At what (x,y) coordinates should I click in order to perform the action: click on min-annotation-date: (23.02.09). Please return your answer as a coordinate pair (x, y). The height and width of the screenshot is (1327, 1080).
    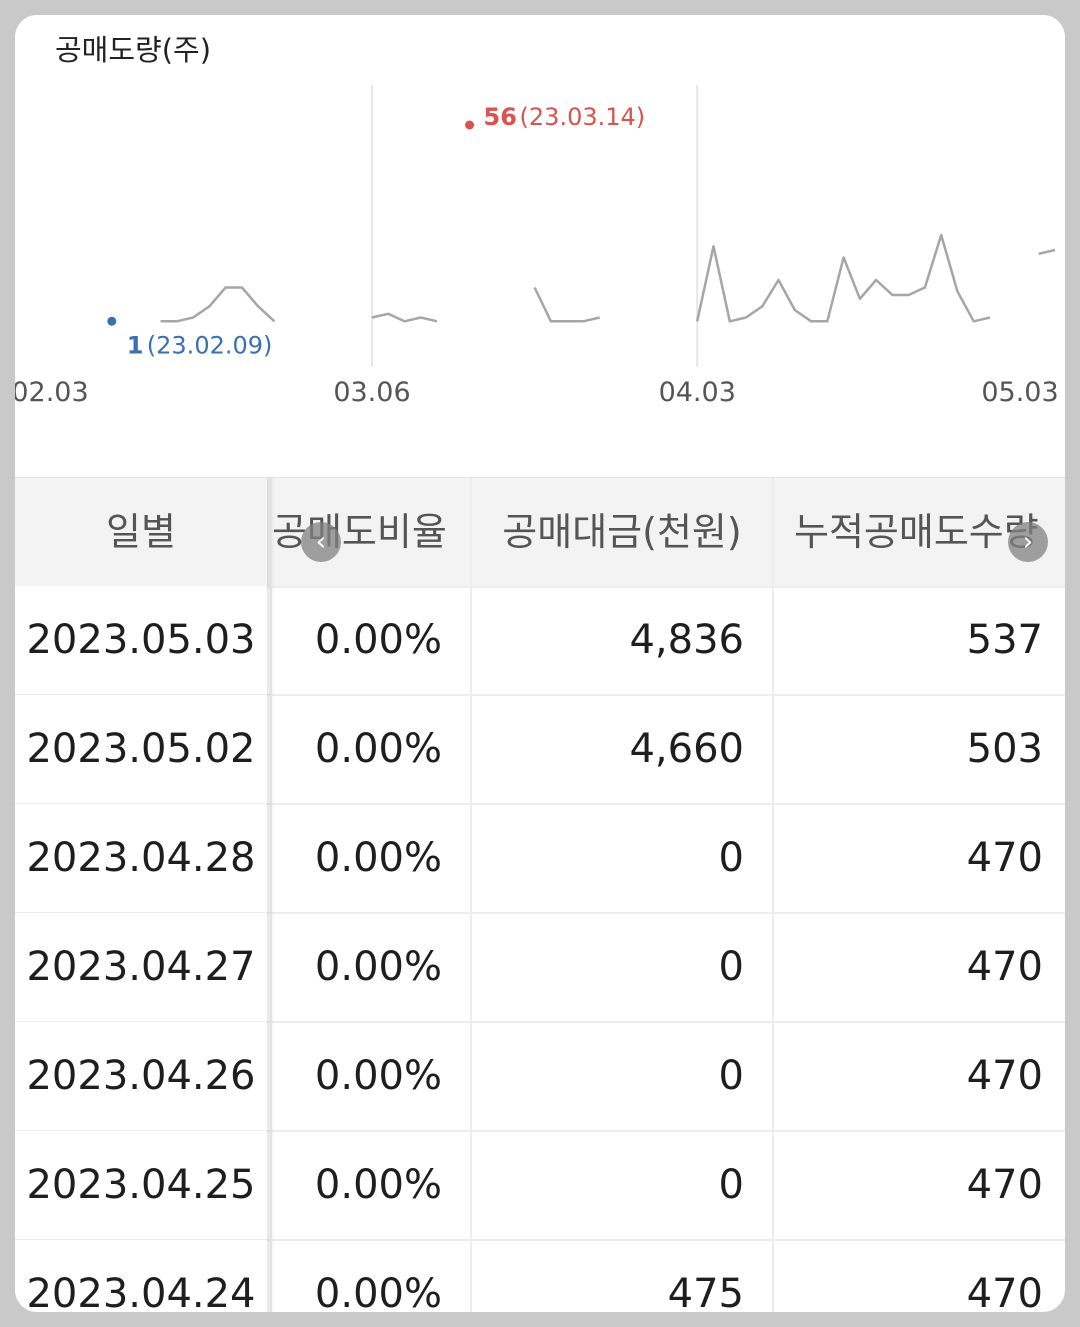
    Looking at the image, I should click on (210, 345).